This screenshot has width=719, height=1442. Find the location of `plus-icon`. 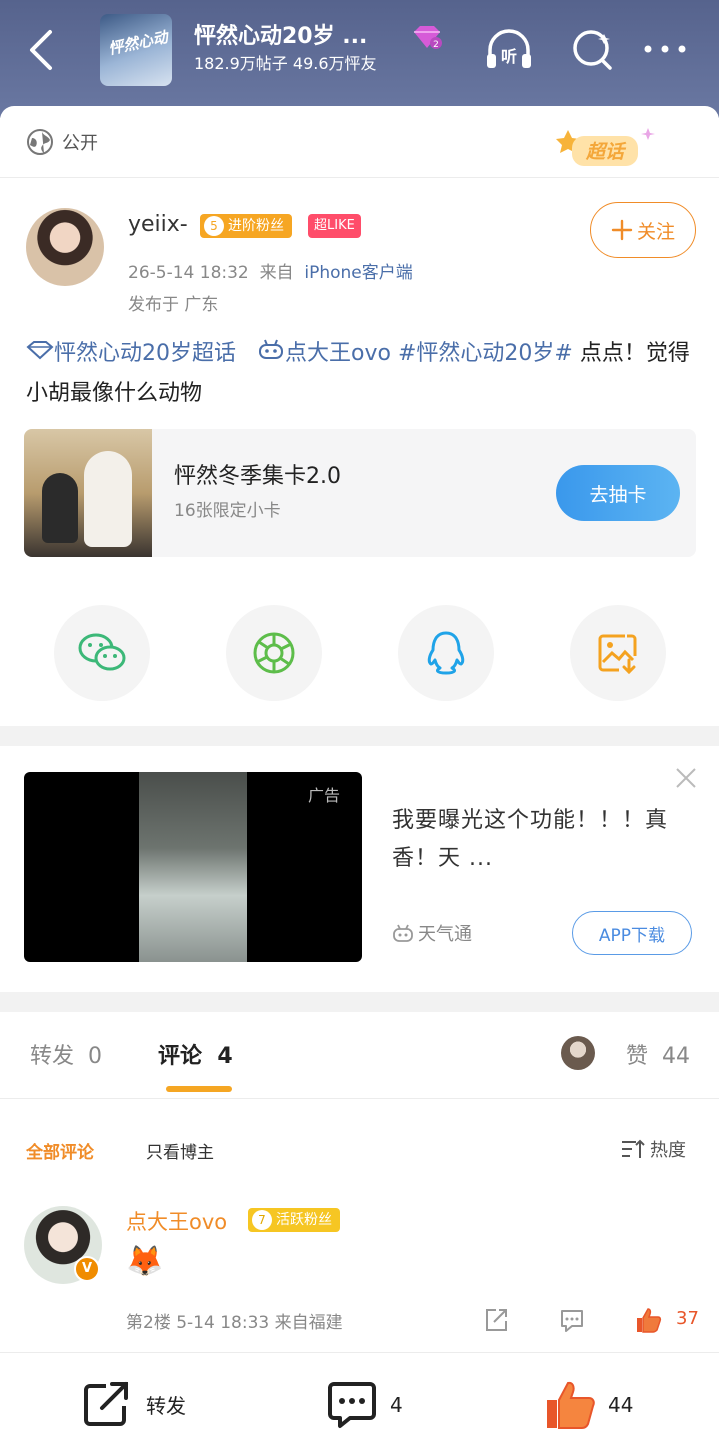

plus-icon is located at coordinates (622, 230).